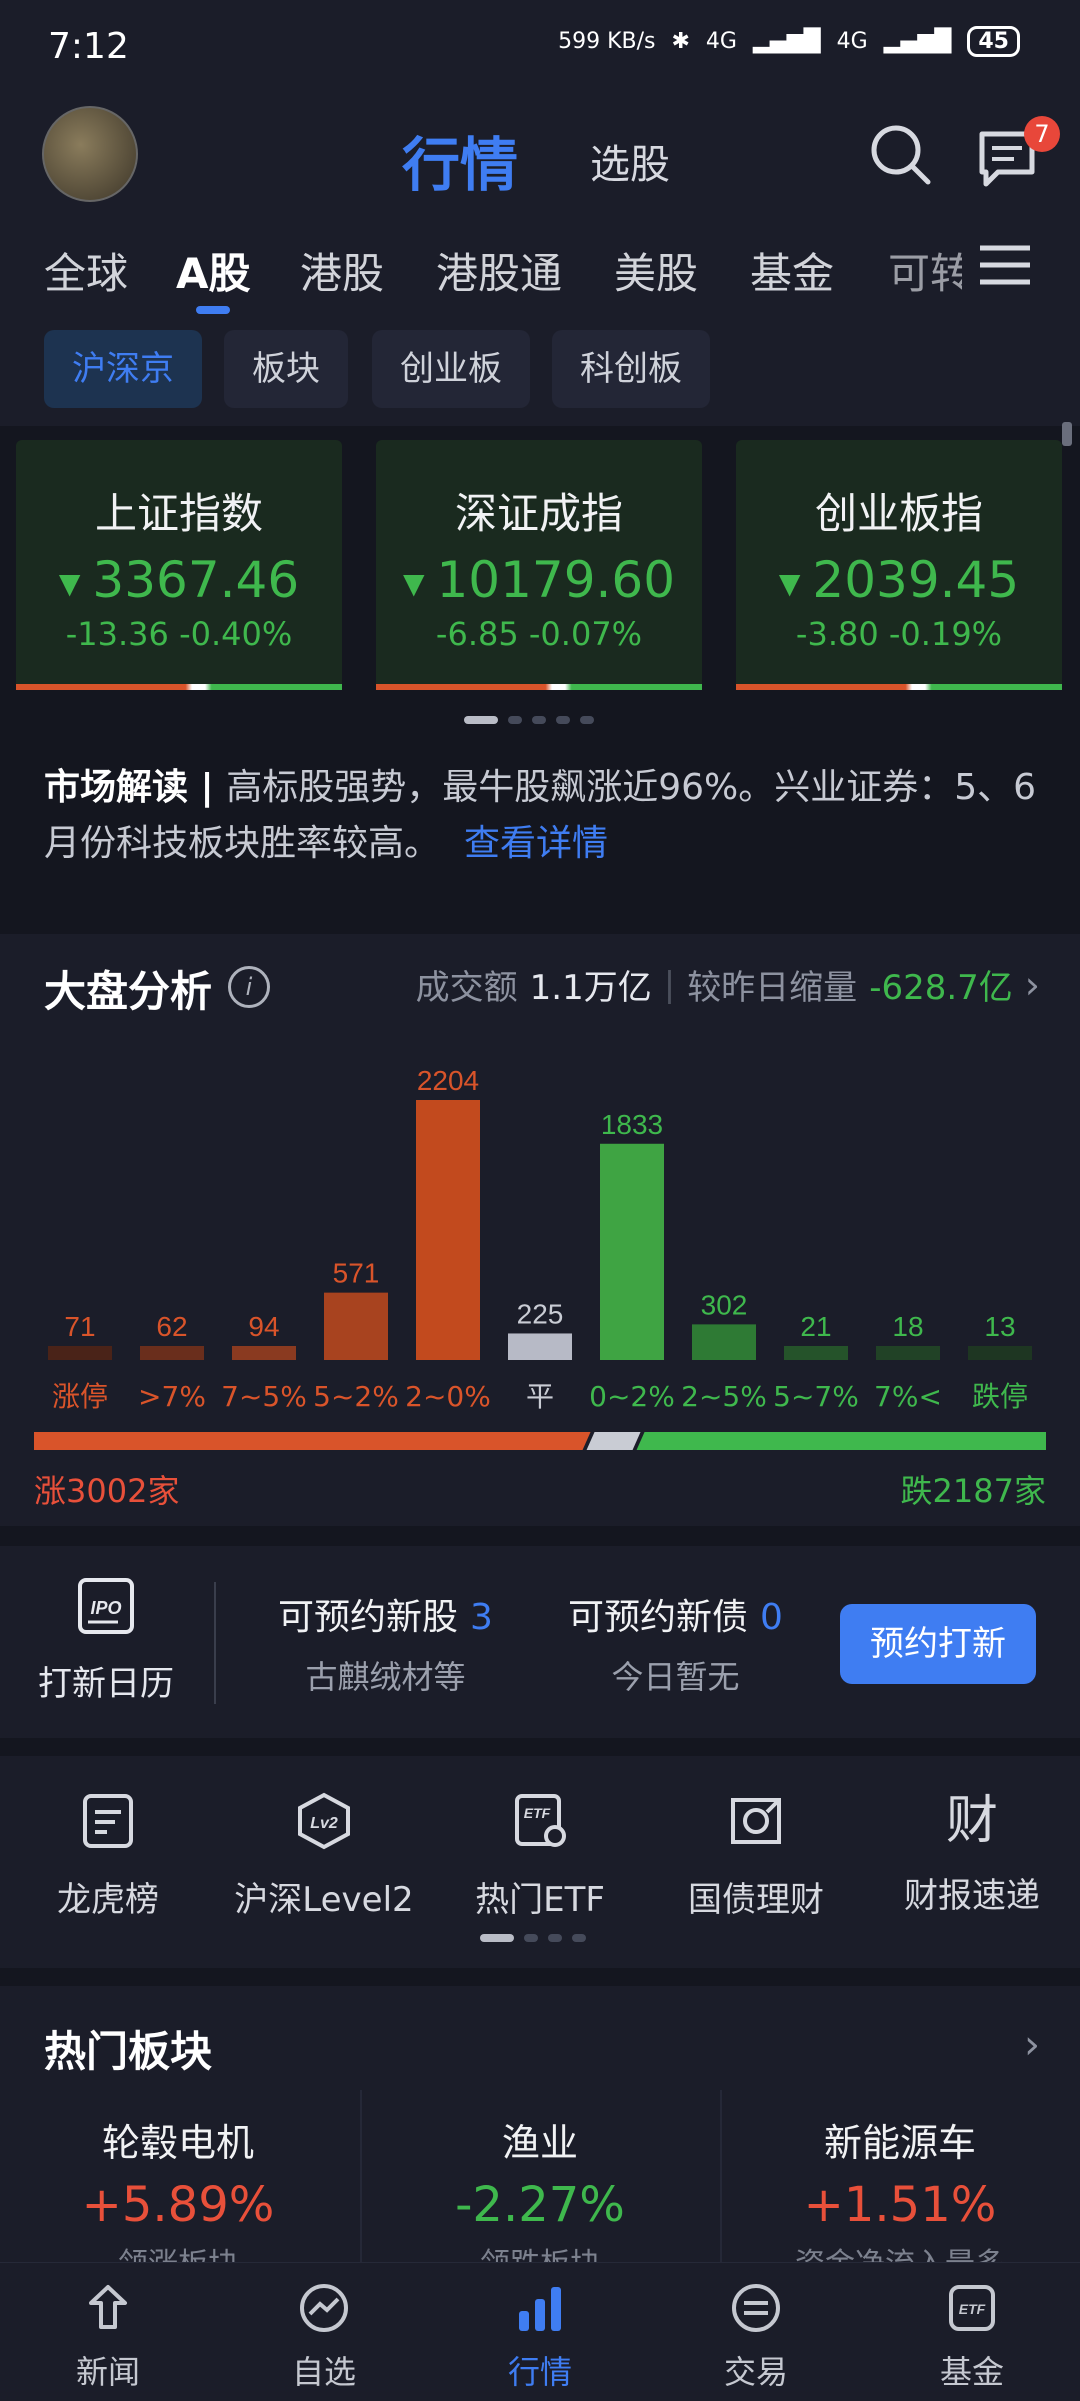  I want to click on subscribe-ipo-button: 预约打新, so click(938, 1644).